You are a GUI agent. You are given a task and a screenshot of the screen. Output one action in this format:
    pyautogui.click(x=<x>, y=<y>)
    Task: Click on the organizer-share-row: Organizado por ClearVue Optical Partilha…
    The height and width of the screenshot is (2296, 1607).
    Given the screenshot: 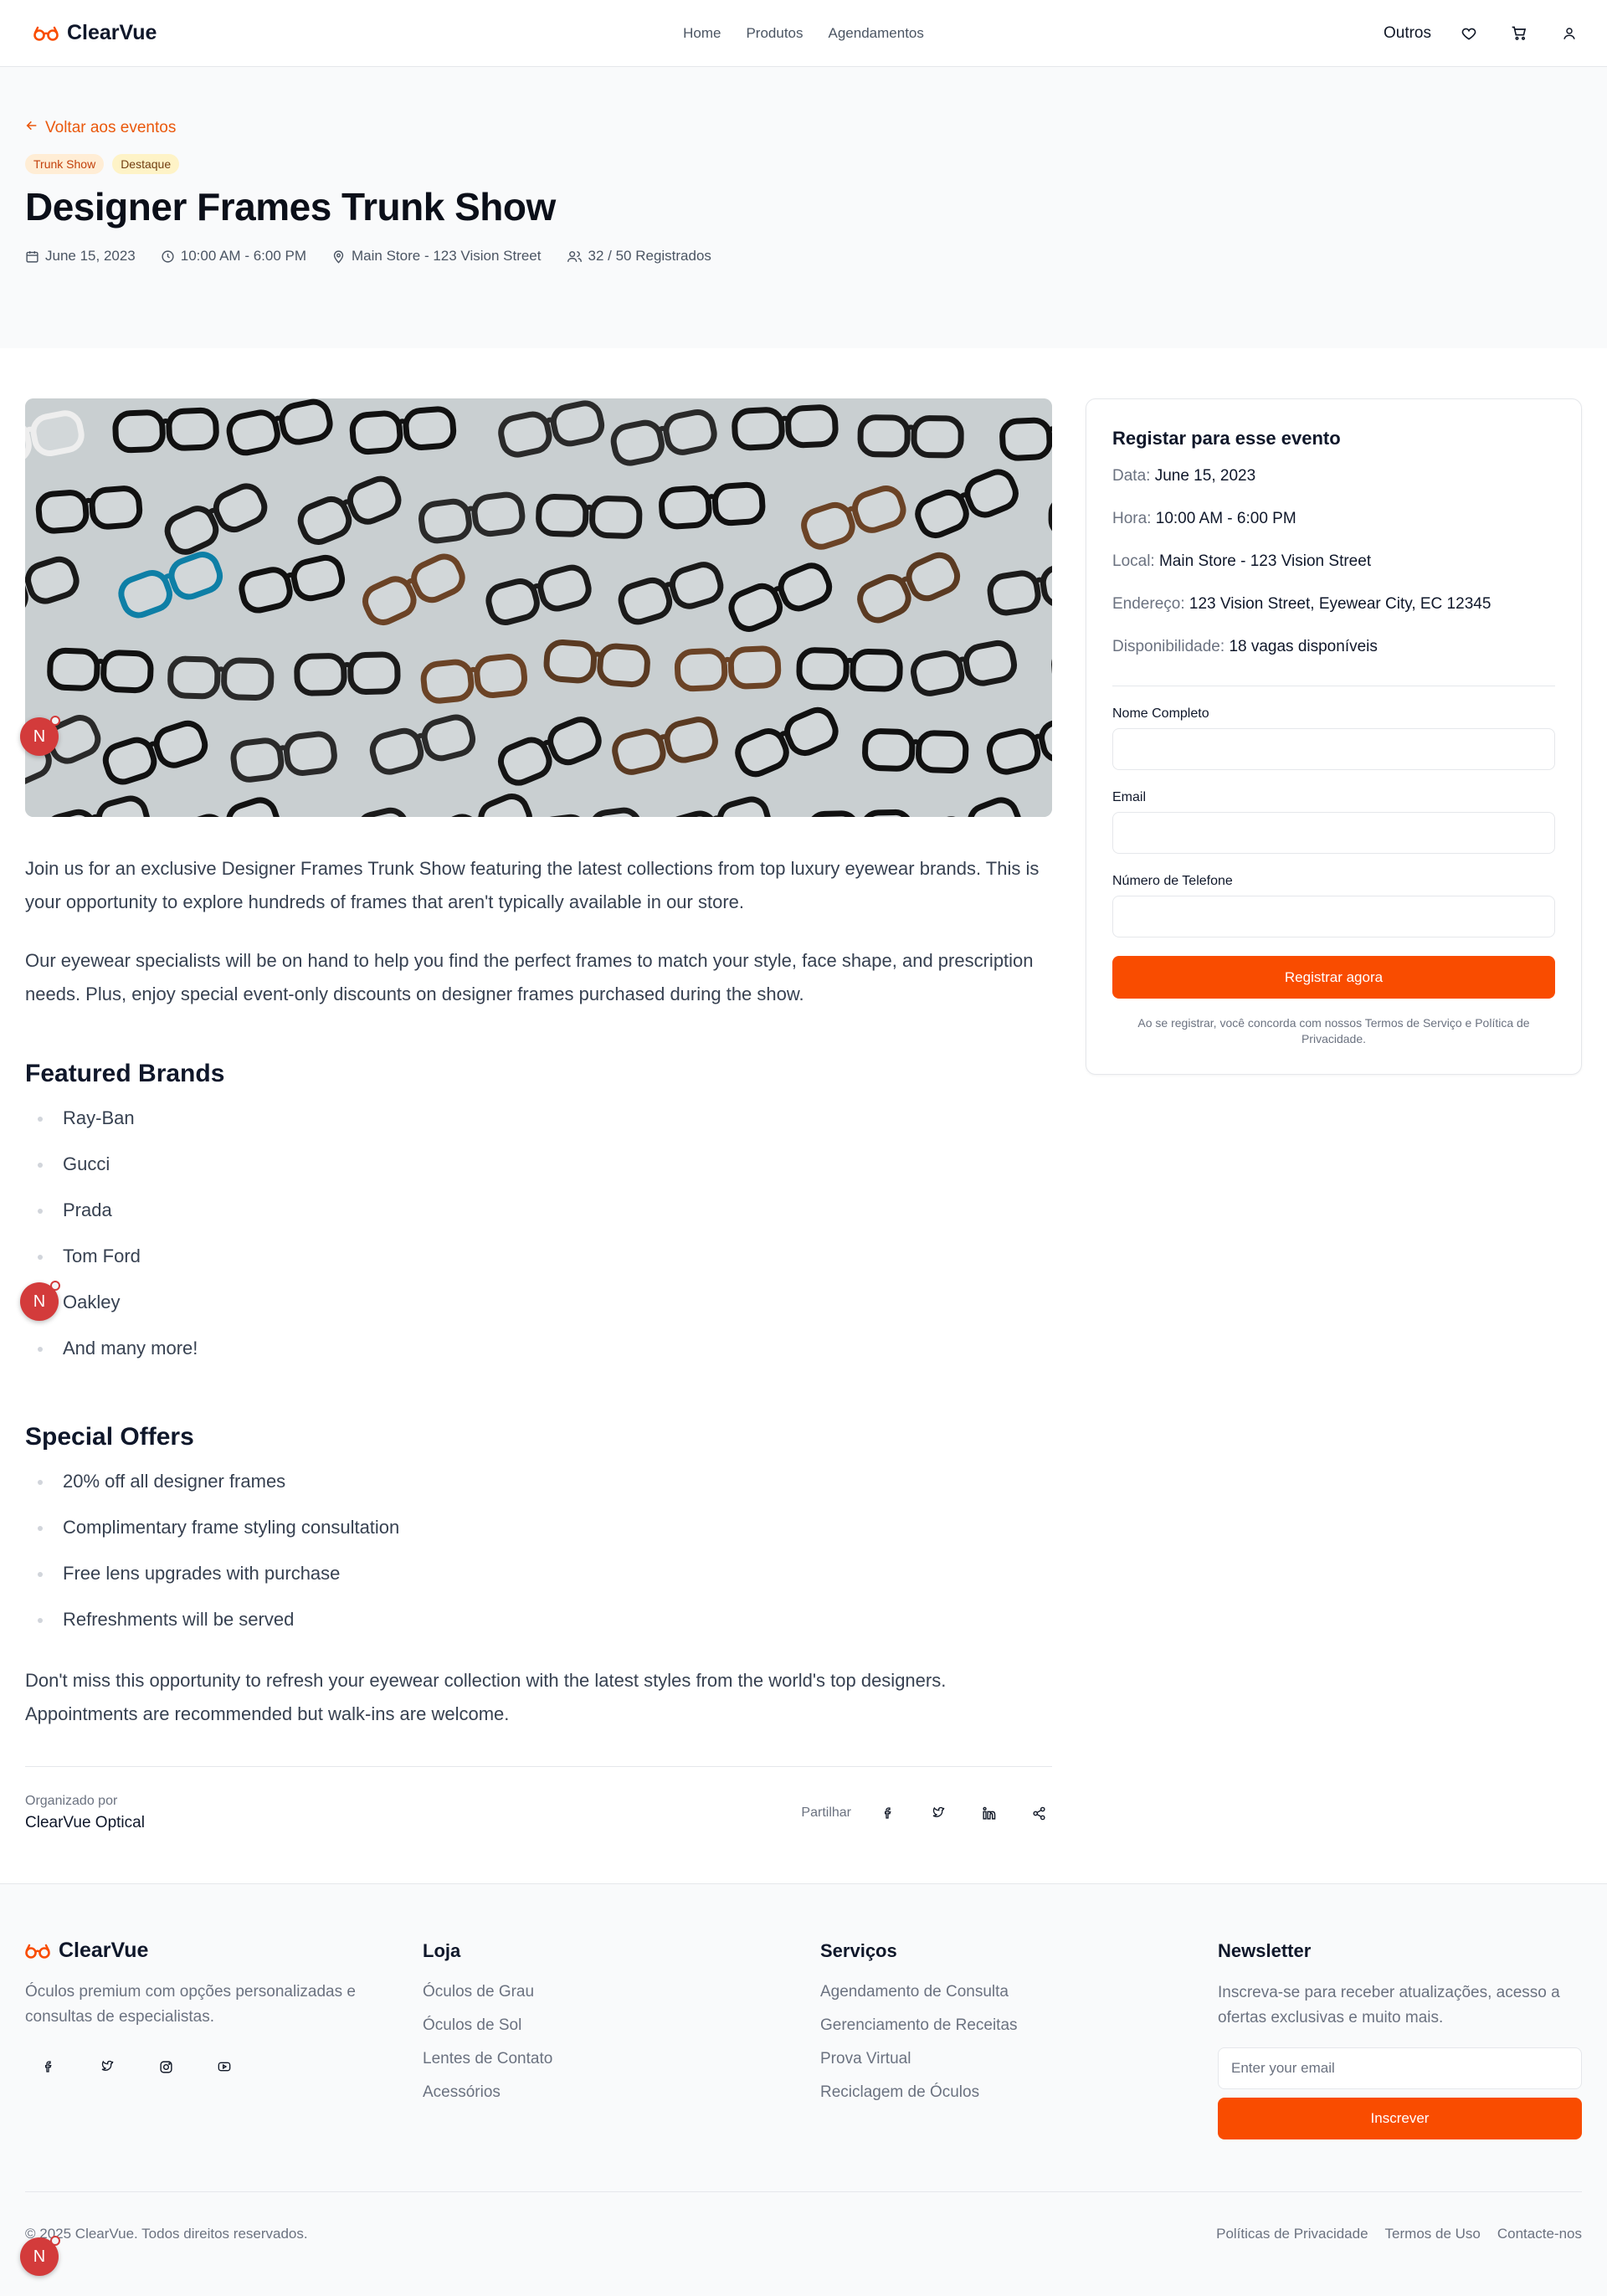 What is the action you would take?
    pyautogui.click(x=538, y=1813)
    